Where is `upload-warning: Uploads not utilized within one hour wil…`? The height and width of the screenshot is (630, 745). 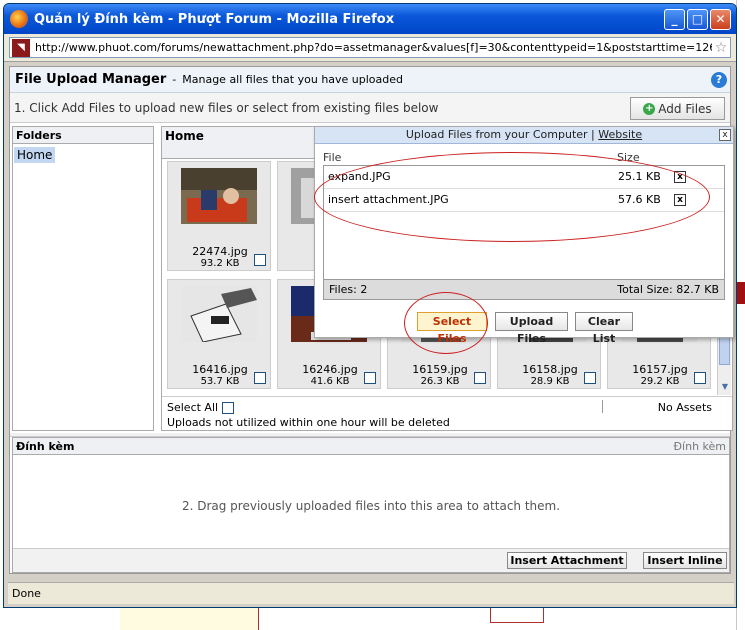
upload-warning: Uploads not utilized within one hour wil… is located at coordinates (308, 422).